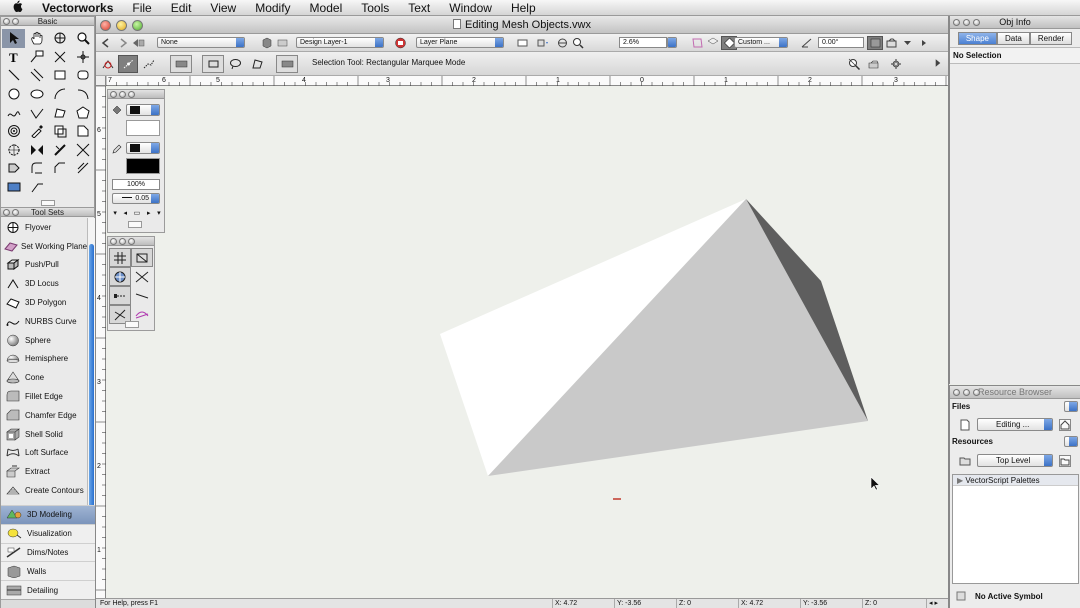  I want to click on toolset-visualization: Visualization, so click(48, 533).